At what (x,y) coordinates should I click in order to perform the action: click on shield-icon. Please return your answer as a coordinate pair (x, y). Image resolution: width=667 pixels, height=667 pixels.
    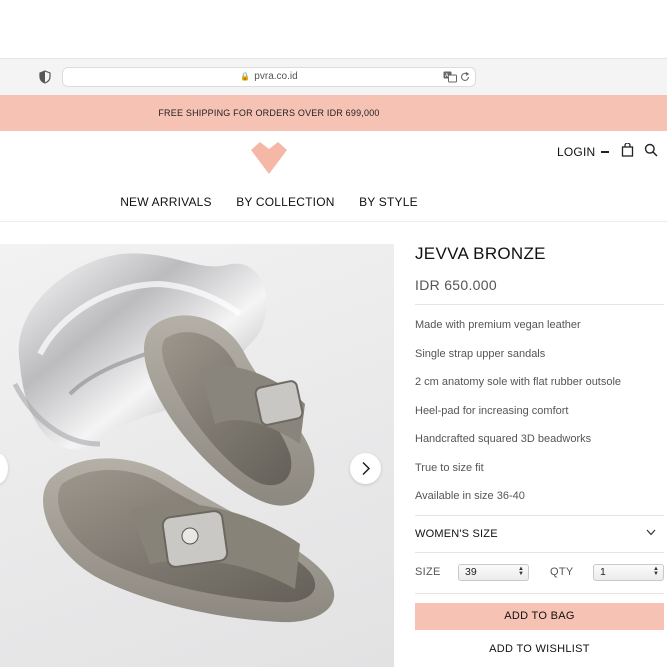
    Looking at the image, I should click on (45, 77).